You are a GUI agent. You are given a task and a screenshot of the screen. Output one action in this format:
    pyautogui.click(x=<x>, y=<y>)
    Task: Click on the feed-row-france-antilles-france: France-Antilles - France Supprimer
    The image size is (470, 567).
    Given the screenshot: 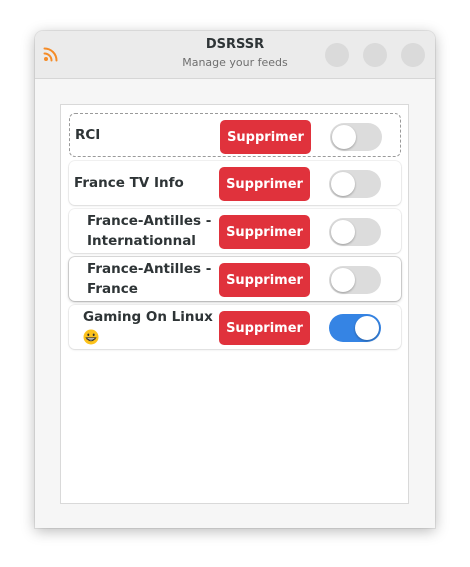 What is the action you would take?
    pyautogui.click(x=235, y=279)
    